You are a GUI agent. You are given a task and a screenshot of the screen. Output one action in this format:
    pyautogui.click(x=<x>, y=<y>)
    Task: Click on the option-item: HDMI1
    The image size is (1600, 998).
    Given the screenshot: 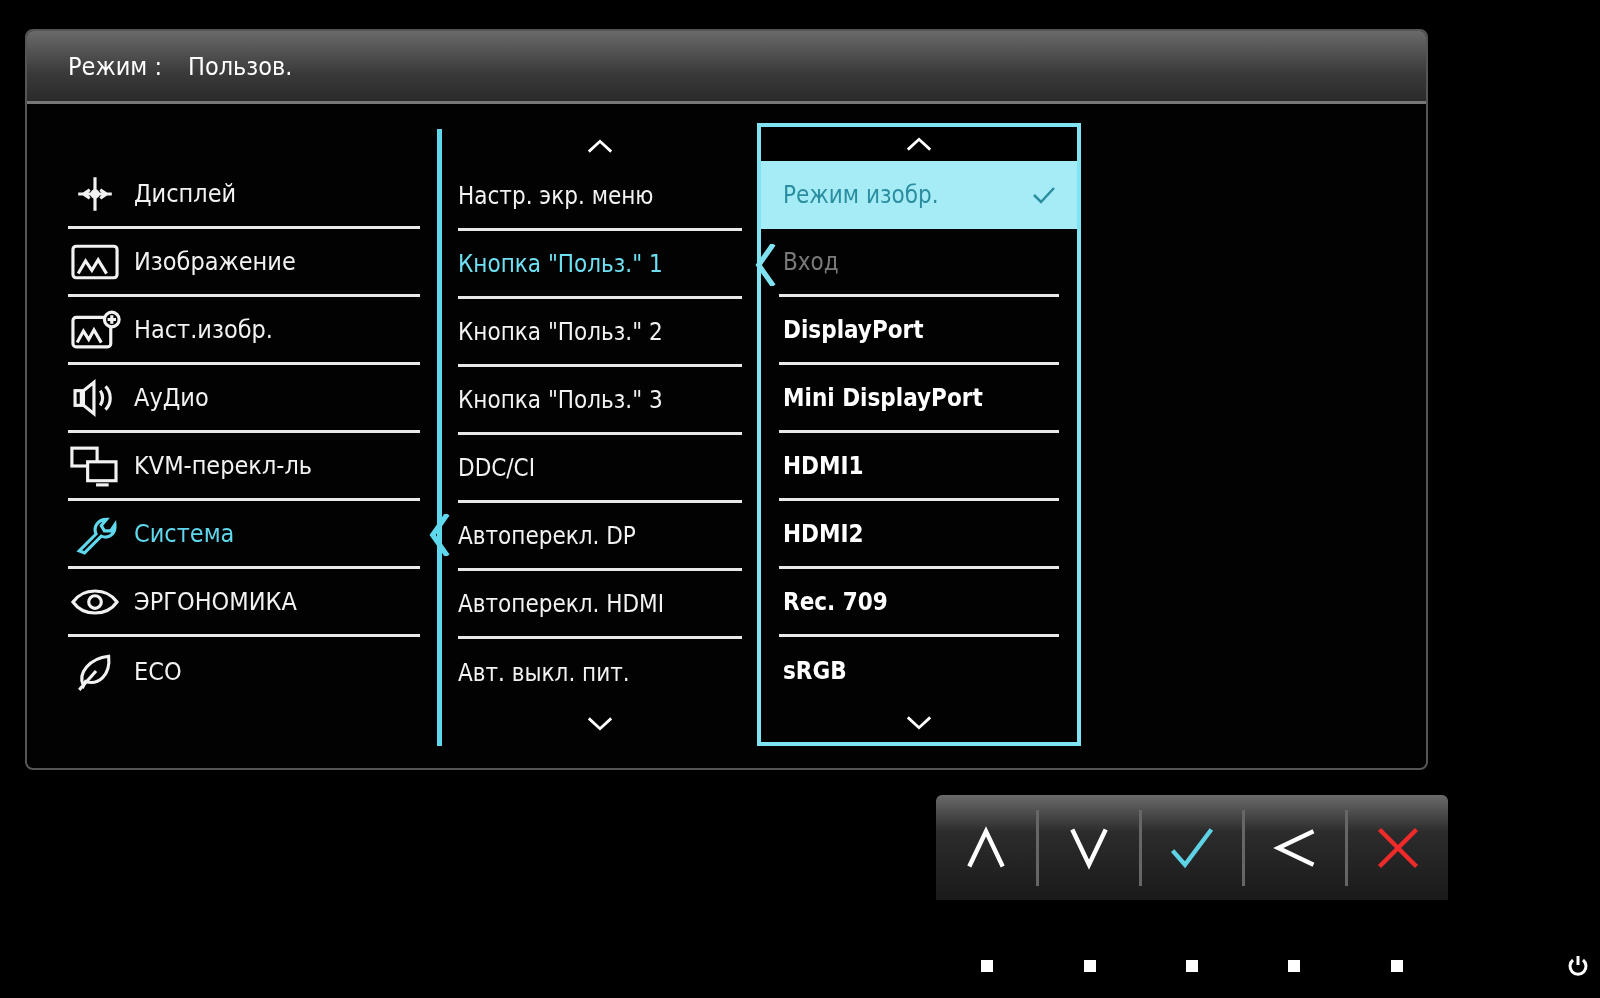 What is the action you would take?
    pyautogui.click(x=919, y=467)
    